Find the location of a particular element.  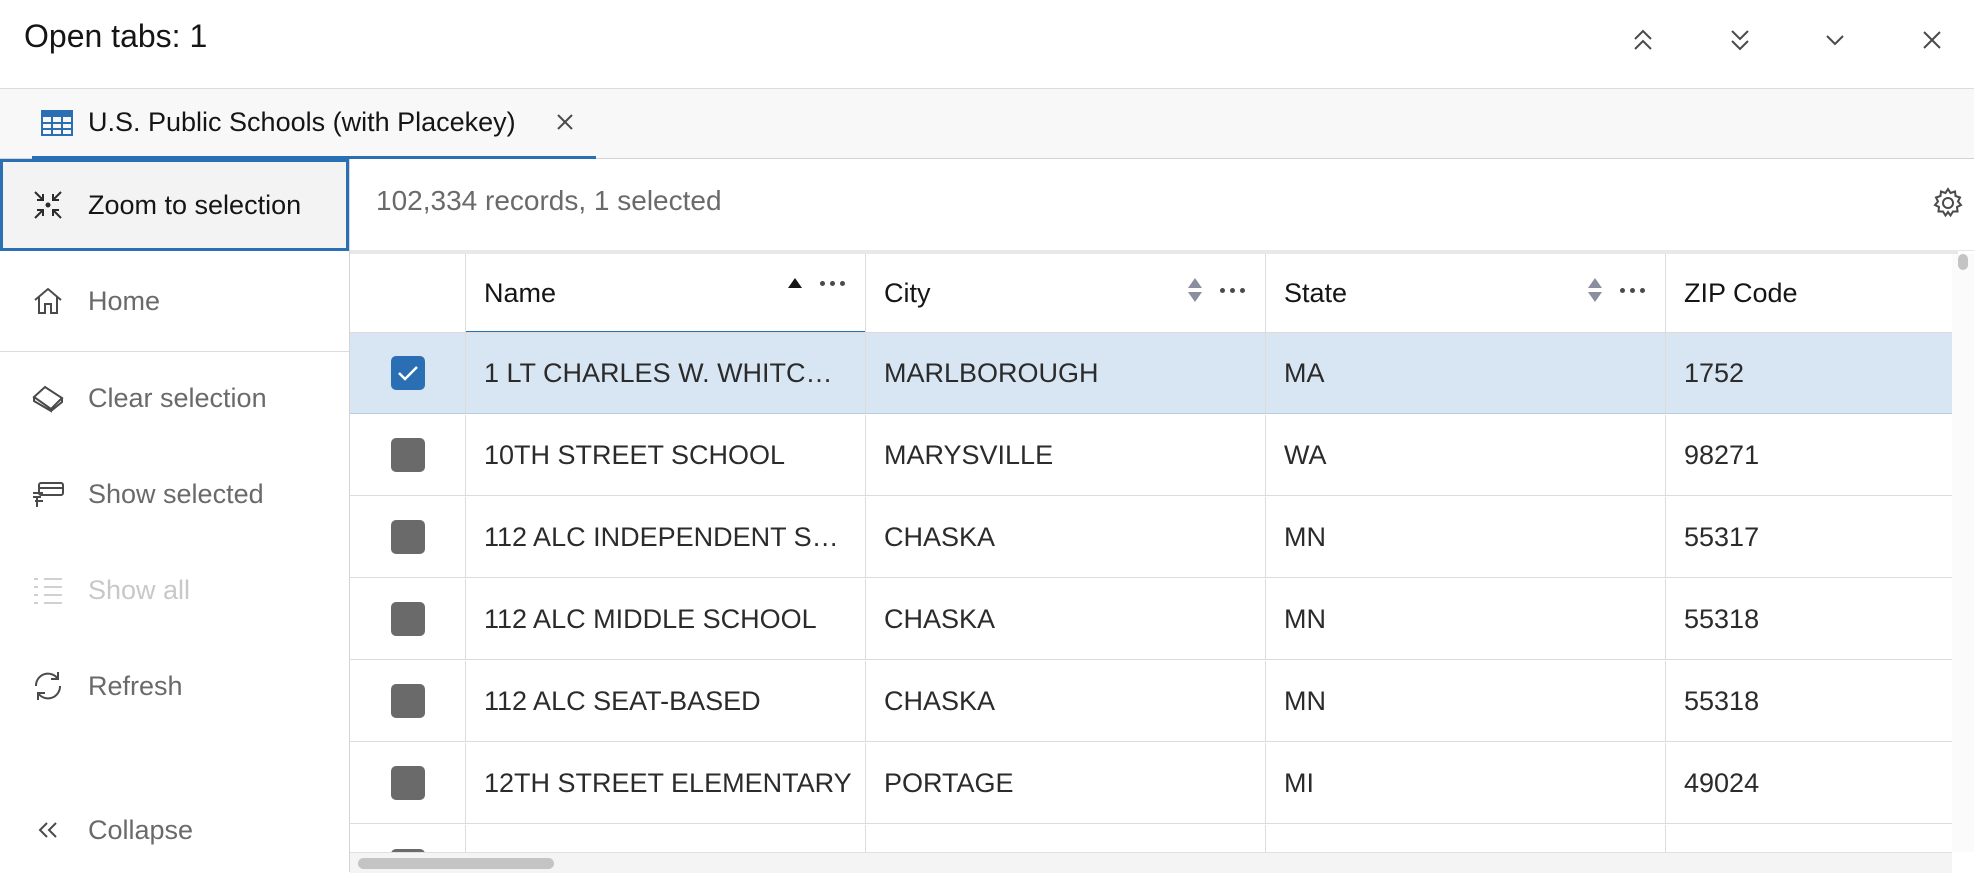

clear-selection-button: Clear selection is located at coordinates (174, 398).